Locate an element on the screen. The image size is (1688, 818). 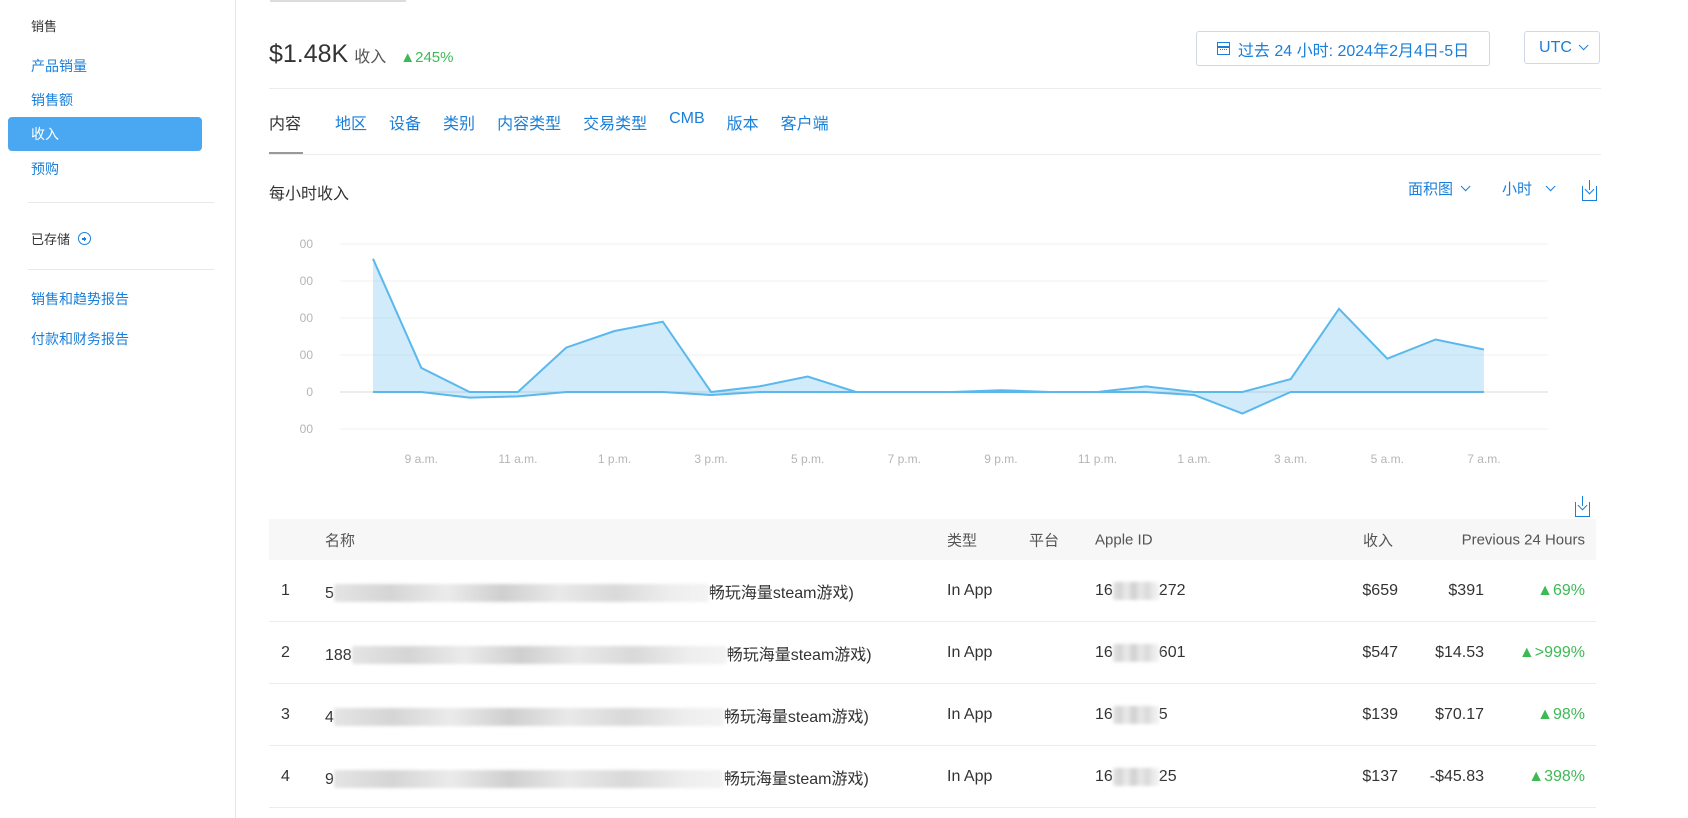
row-name: 9 畅玩海量steam游戏) is located at coordinates (597, 777).